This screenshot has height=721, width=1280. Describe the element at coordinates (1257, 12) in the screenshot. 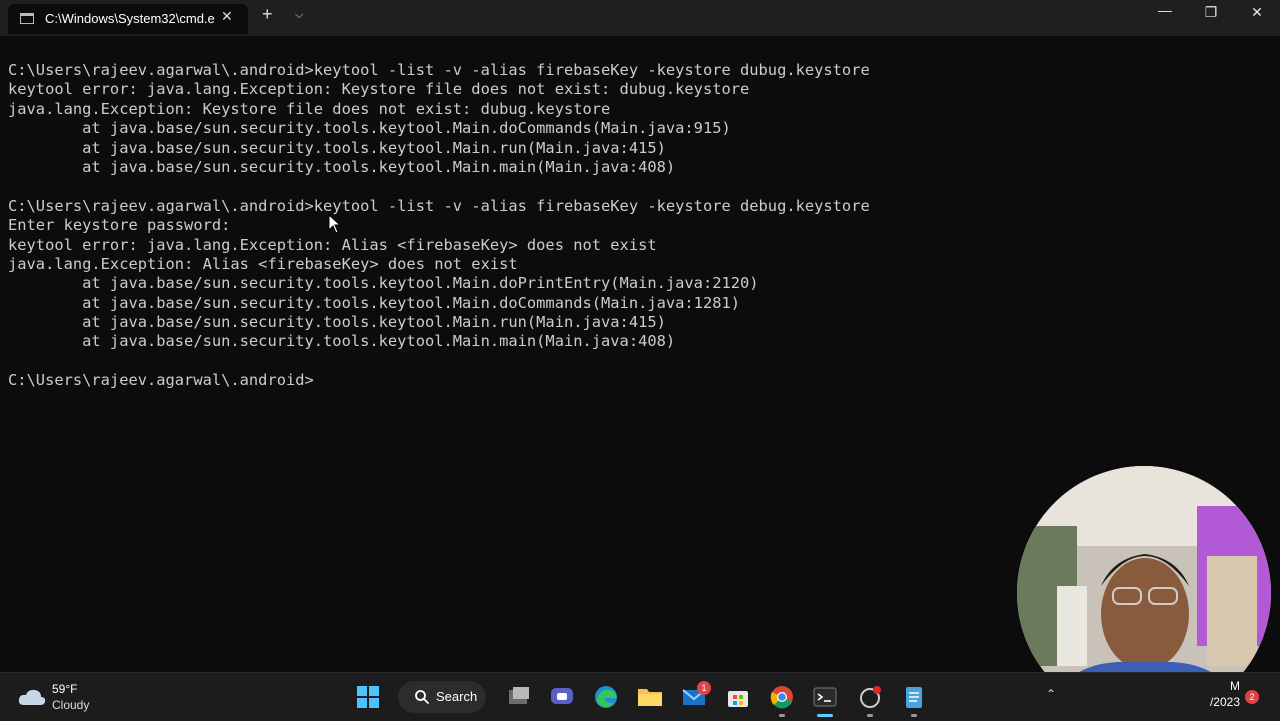

I see `close-window-button: ✕` at that location.